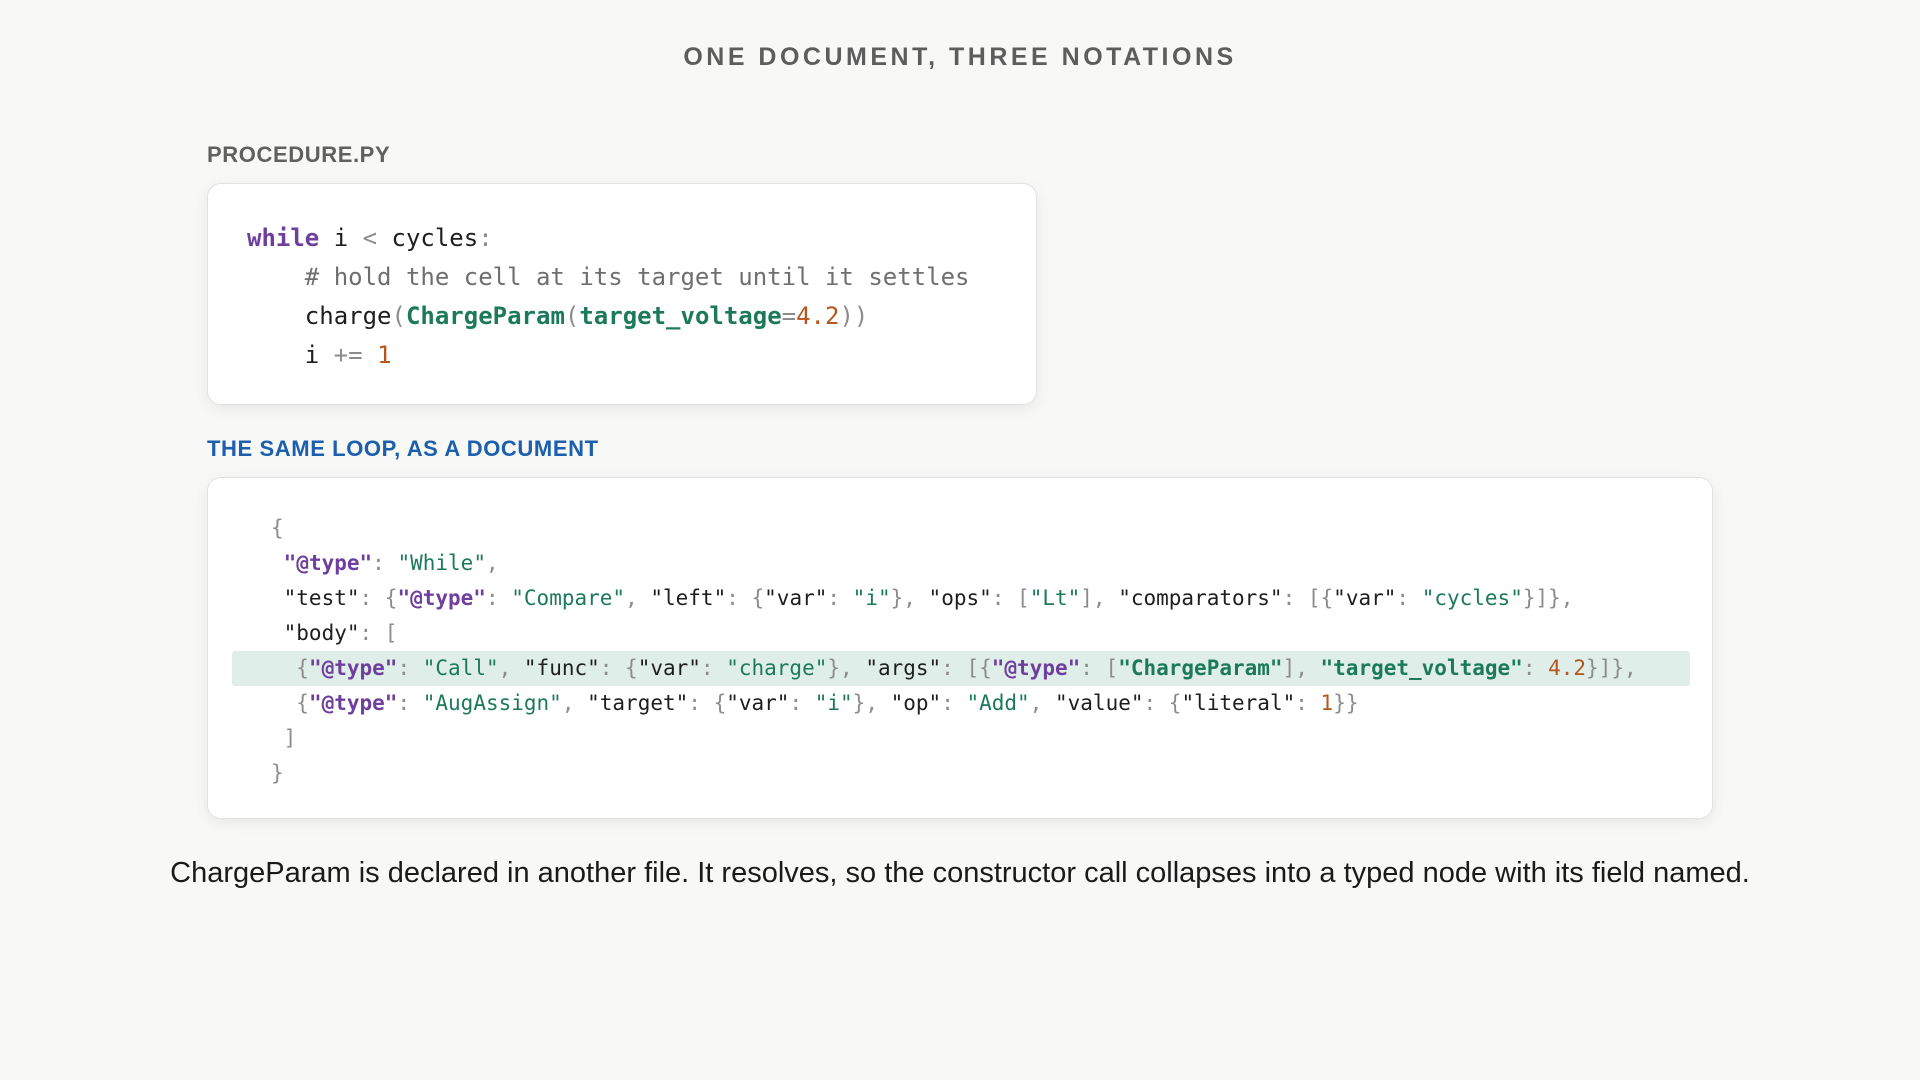 This screenshot has height=1080, width=1920. Describe the element at coordinates (789, 316) in the screenshot. I see `code-token: =` at that location.